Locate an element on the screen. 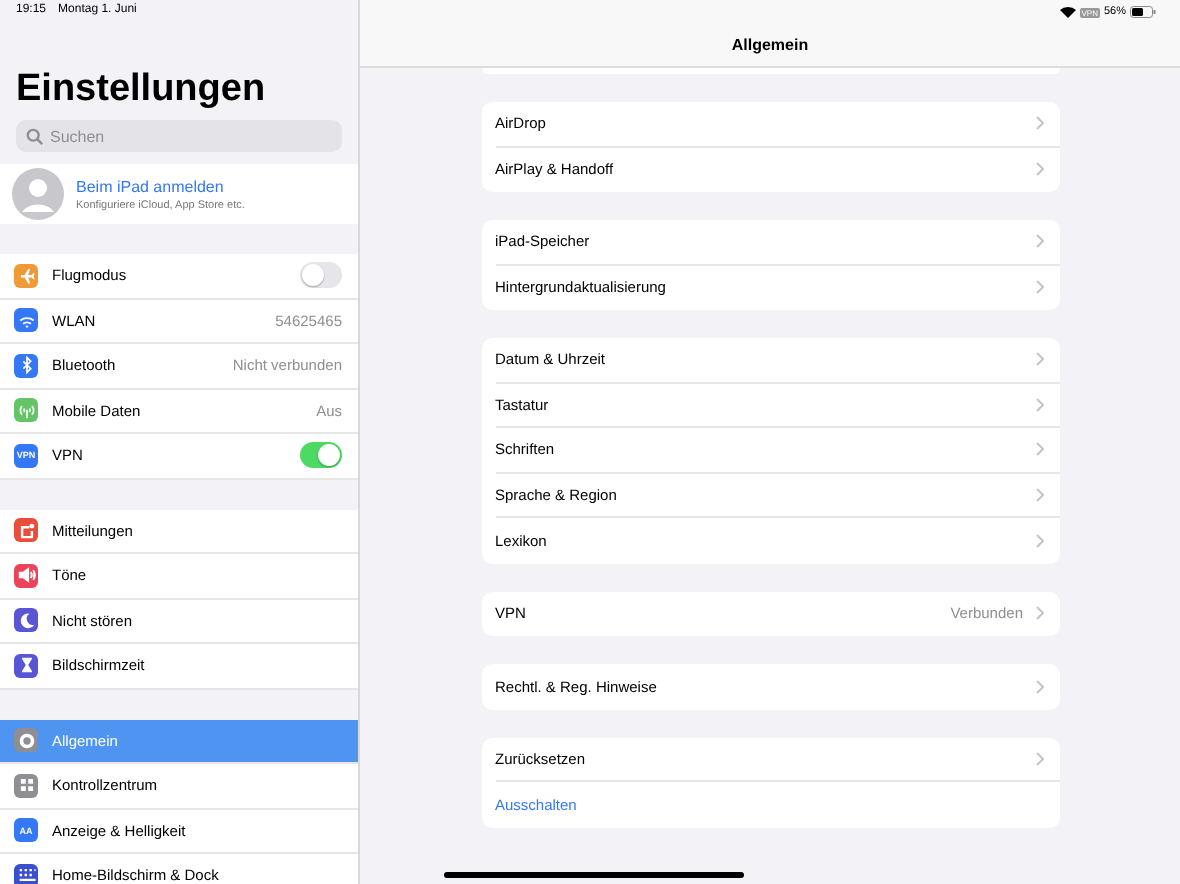  search-field: Suchen is located at coordinates (179, 136).